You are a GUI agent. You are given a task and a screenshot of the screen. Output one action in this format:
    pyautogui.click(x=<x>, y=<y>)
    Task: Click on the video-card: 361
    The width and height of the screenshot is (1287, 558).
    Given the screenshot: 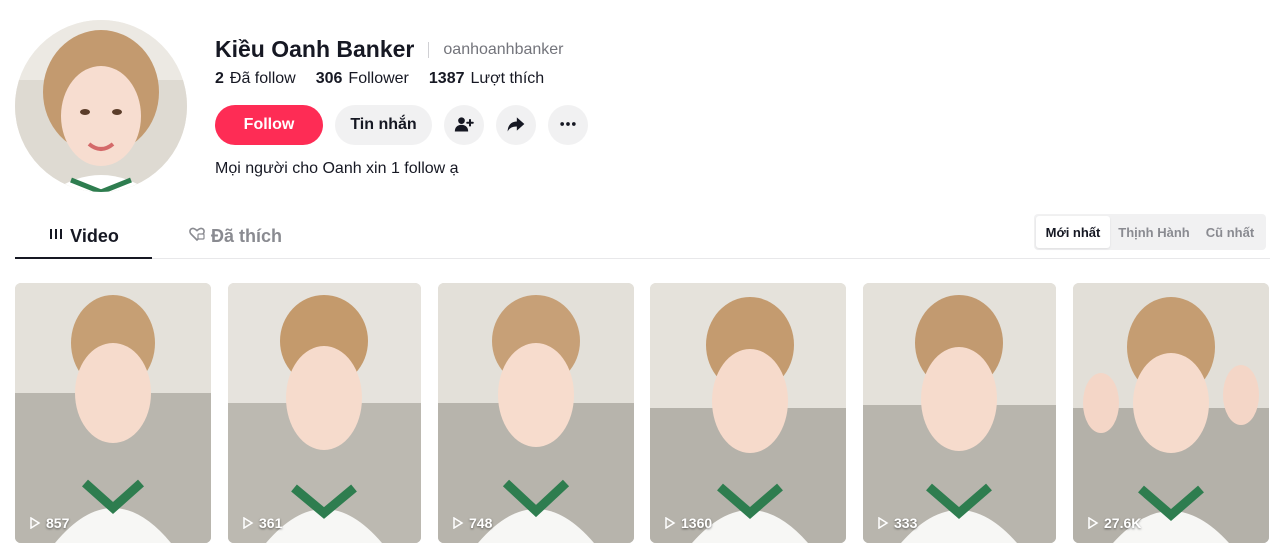 What is the action you would take?
    pyautogui.click(x=324, y=413)
    